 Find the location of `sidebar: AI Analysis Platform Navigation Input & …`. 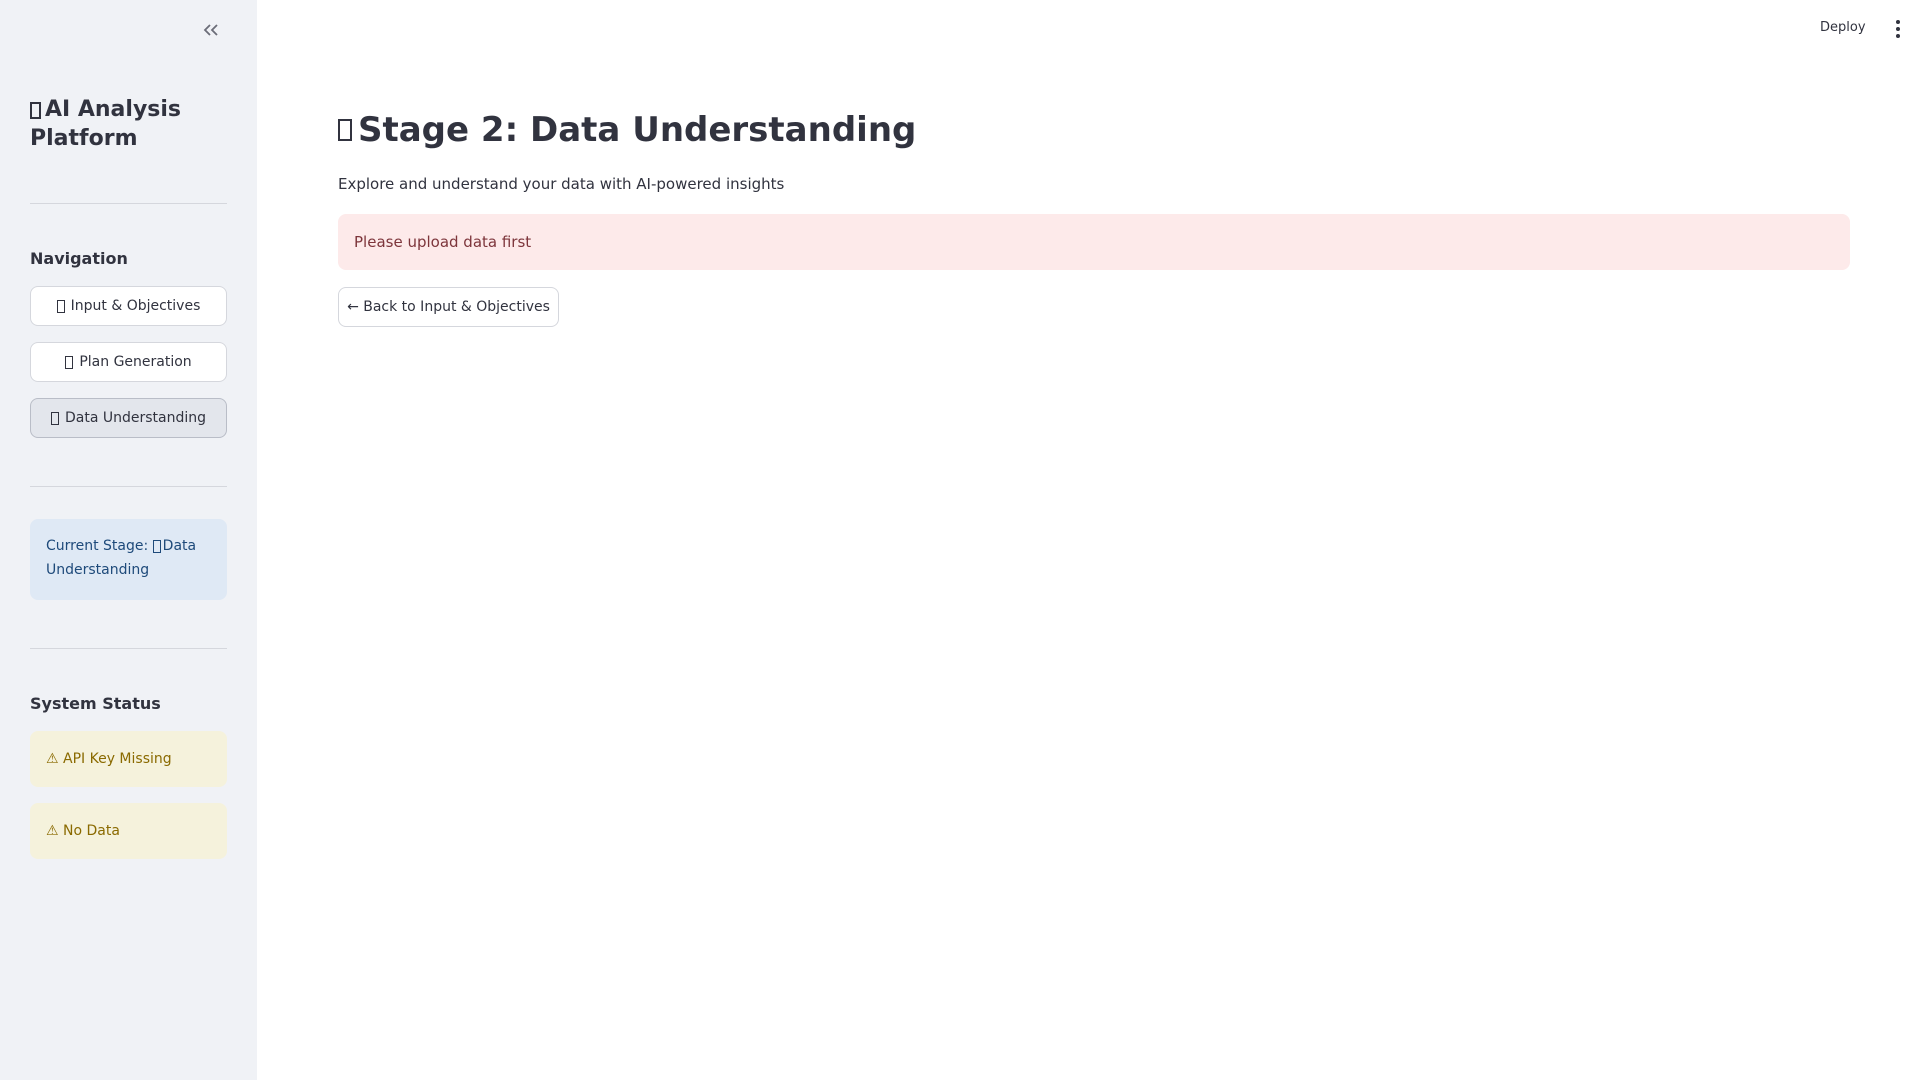

sidebar: AI Analysis Platform Navigation Input & … is located at coordinates (128, 540).